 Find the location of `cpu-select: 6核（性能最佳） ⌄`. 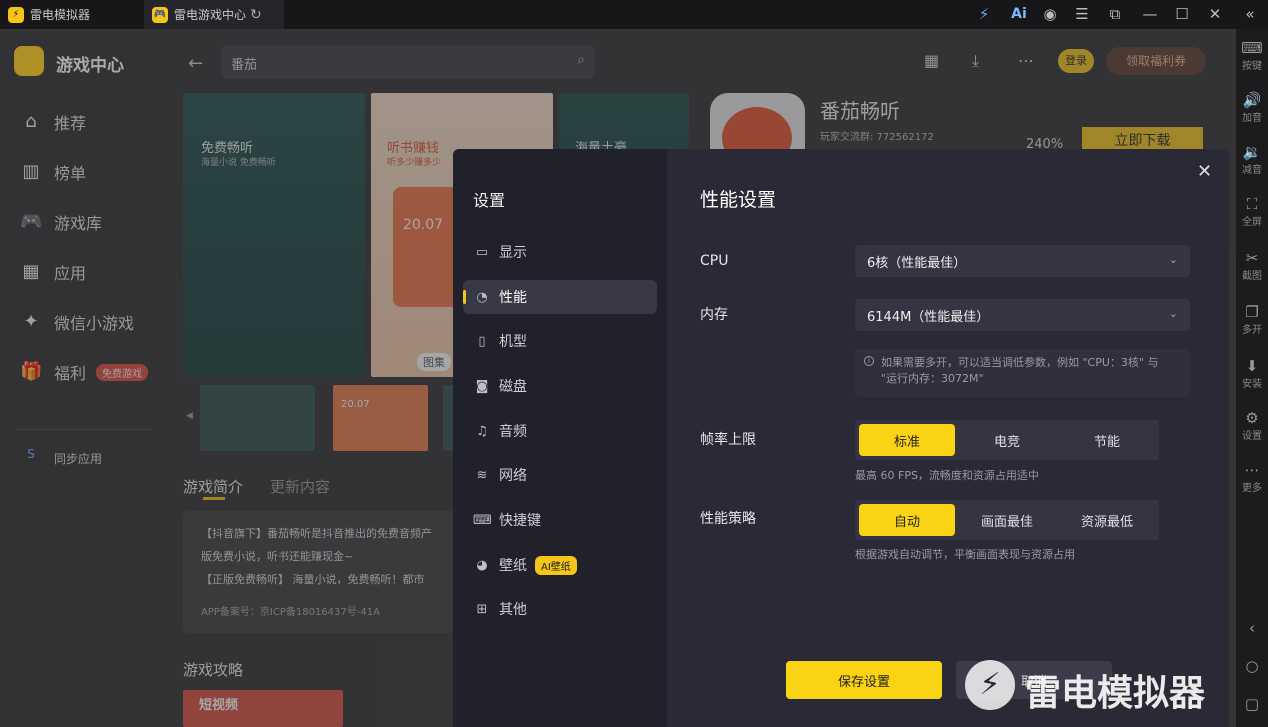

cpu-select: 6核（性能最佳） ⌄ is located at coordinates (1022, 261).